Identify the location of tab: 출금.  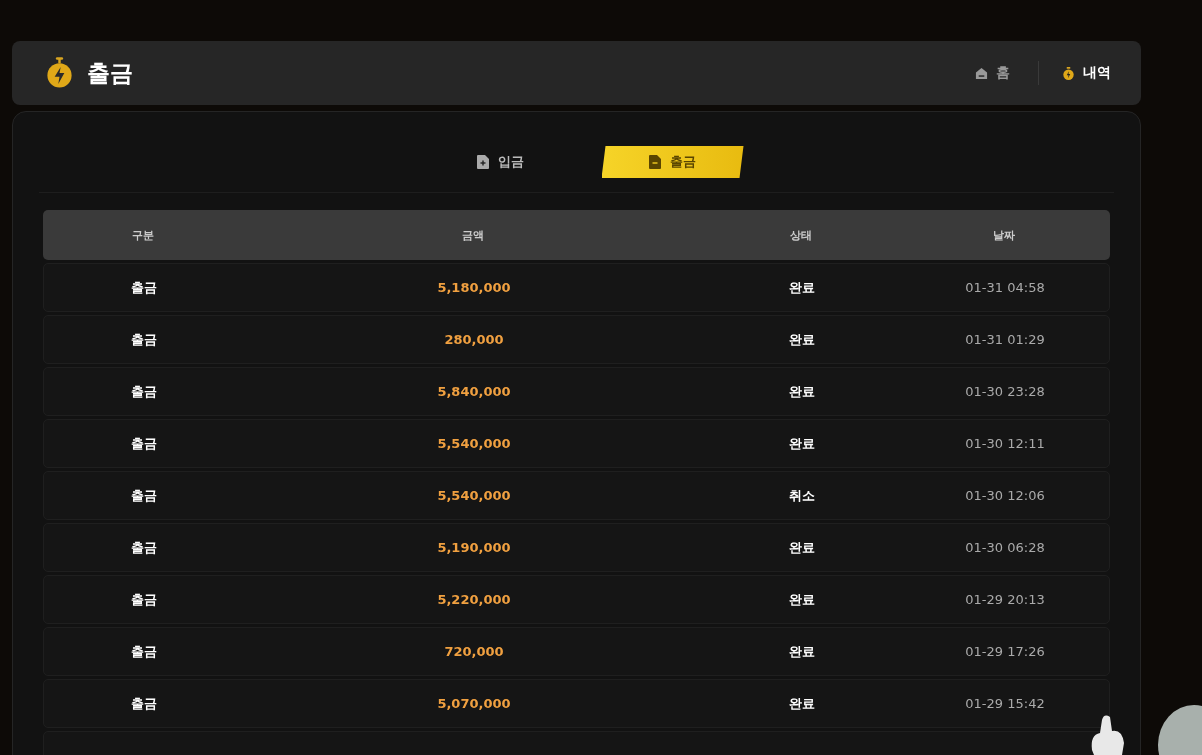
(672, 162).